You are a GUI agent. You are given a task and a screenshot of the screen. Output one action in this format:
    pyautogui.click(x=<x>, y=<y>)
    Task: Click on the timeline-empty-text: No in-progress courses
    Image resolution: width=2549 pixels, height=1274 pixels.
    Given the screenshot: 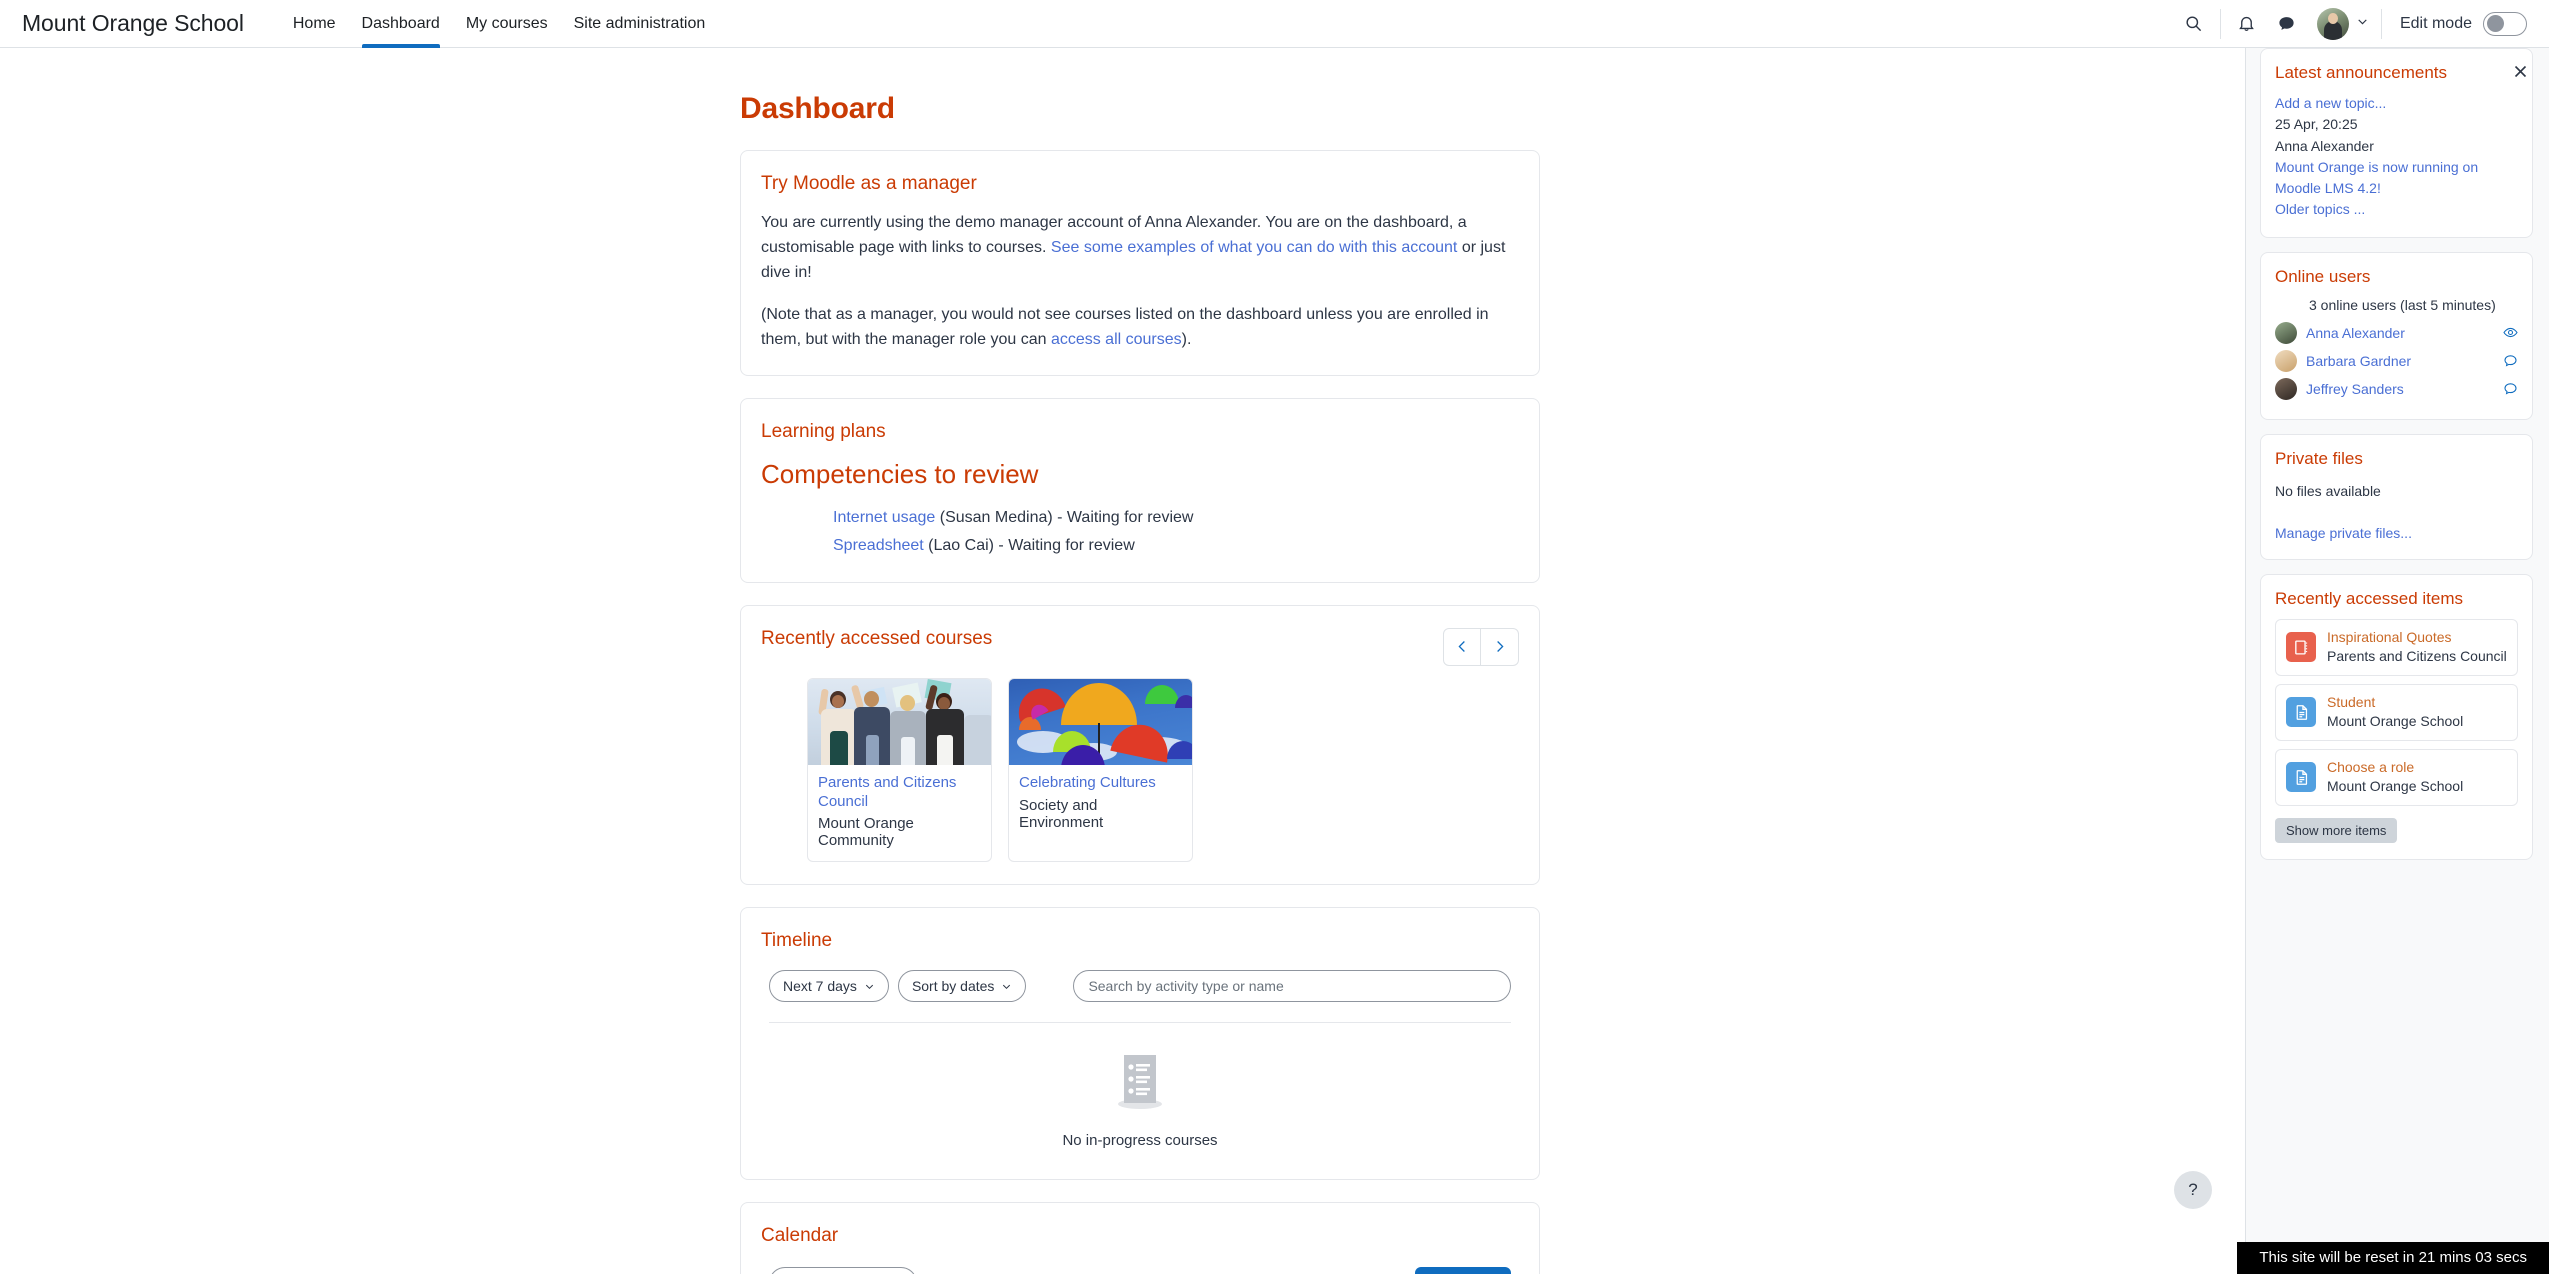 What is the action you would take?
    pyautogui.click(x=1140, y=1141)
    